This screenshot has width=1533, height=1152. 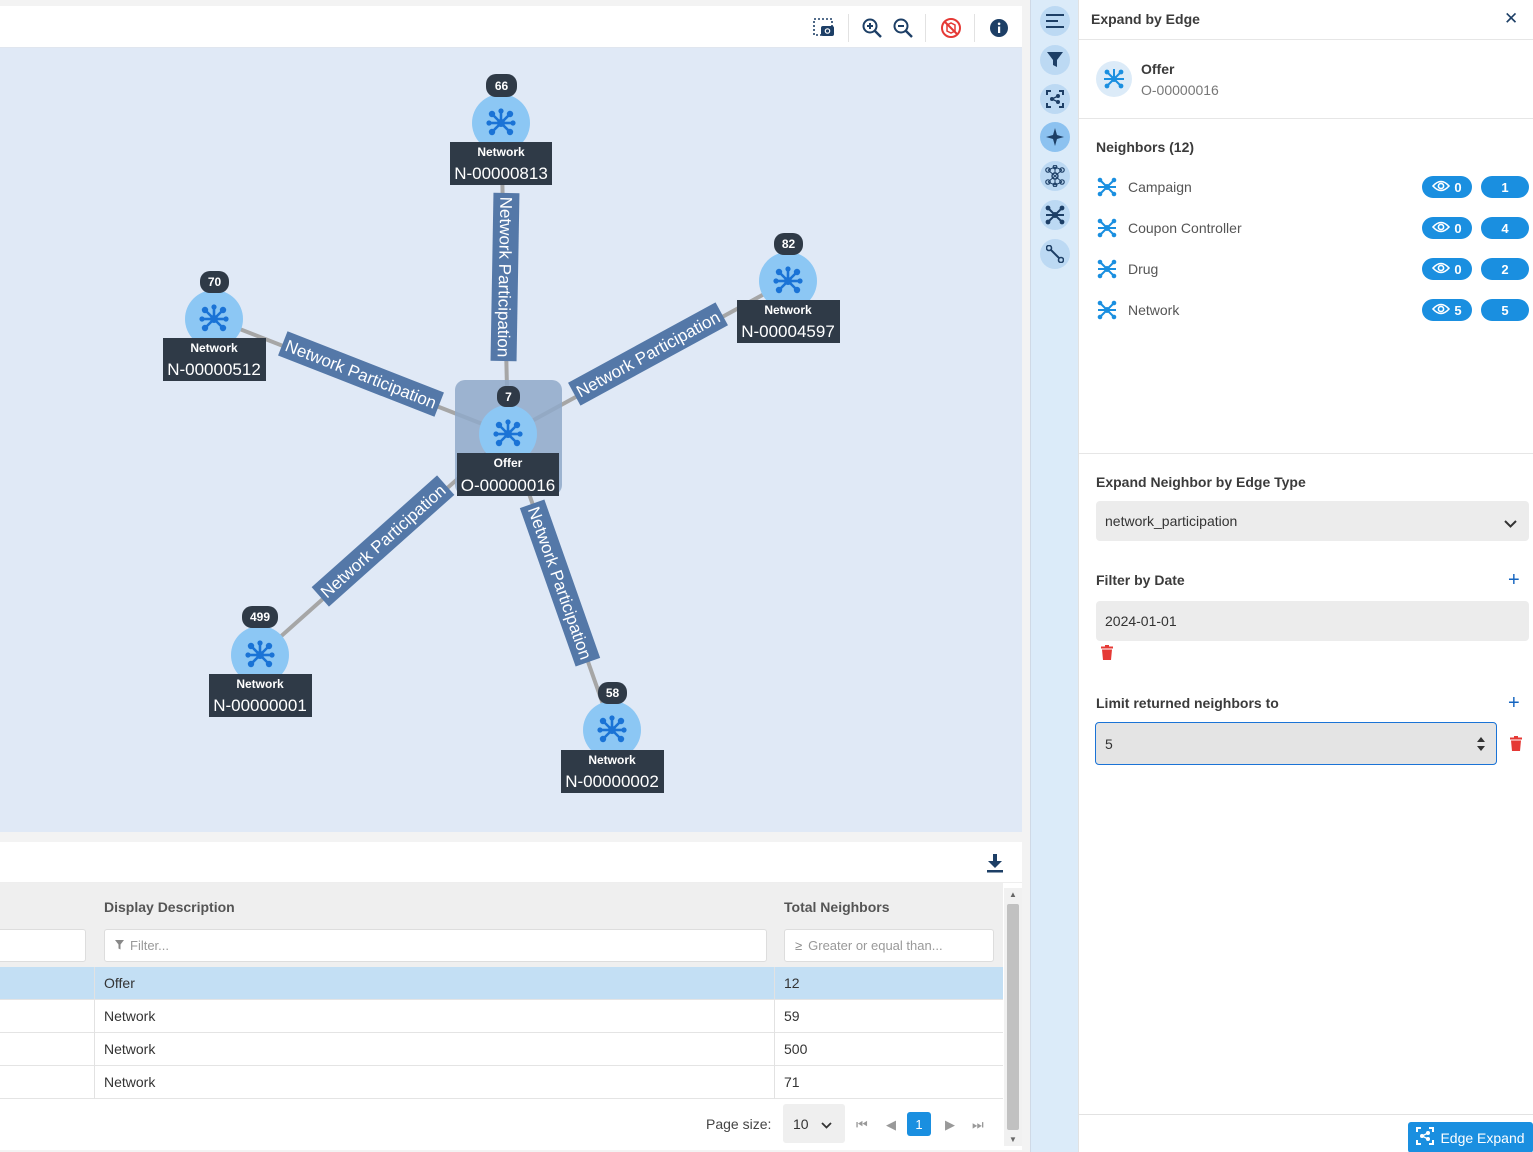 I want to click on table-row: Network 500, so click(x=501, y=1049).